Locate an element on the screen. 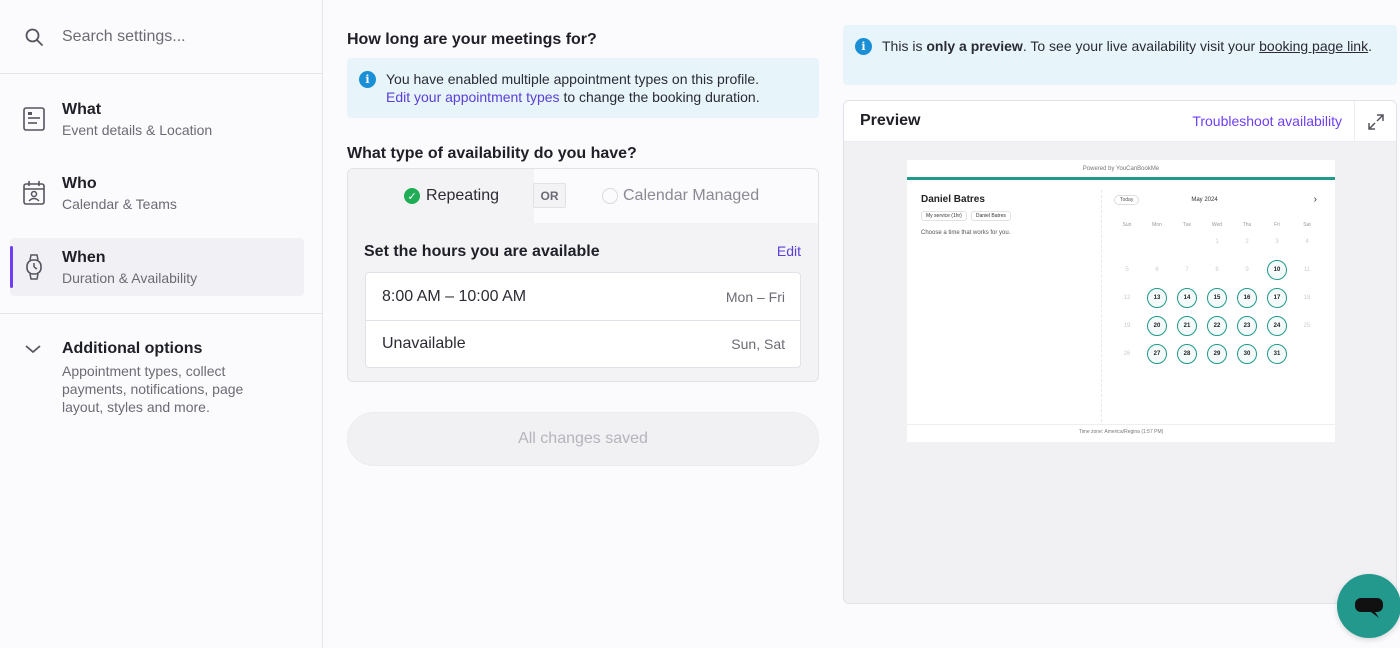 The height and width of the screenshot is (648, 1400). chevron-down-icon is located at coordinates (34, 379).